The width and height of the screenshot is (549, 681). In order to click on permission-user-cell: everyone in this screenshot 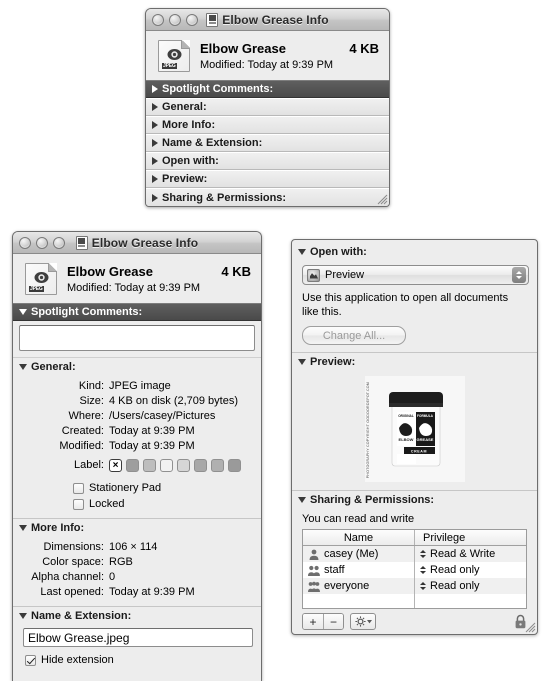, I will do `click(359, 586)`.